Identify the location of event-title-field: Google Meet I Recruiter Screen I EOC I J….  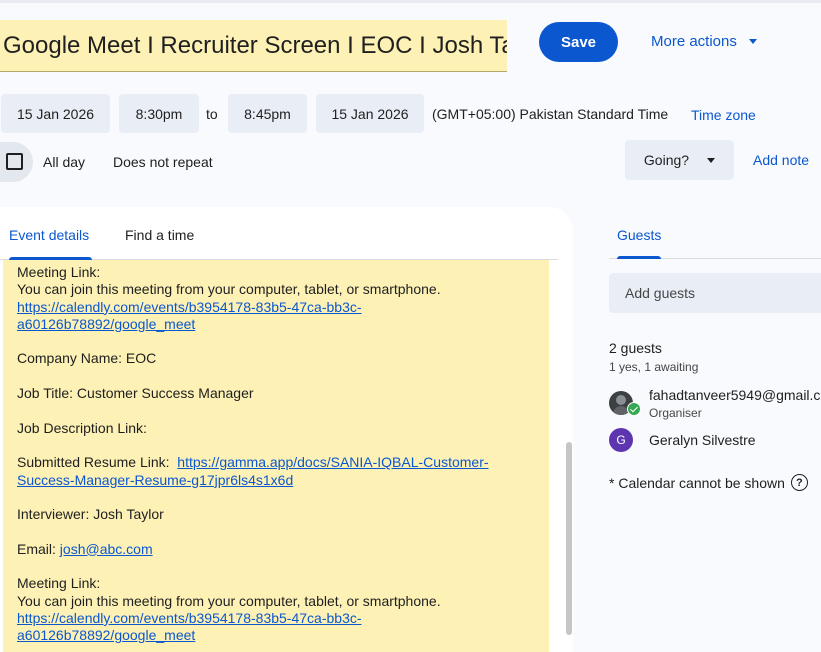
(253, 46).